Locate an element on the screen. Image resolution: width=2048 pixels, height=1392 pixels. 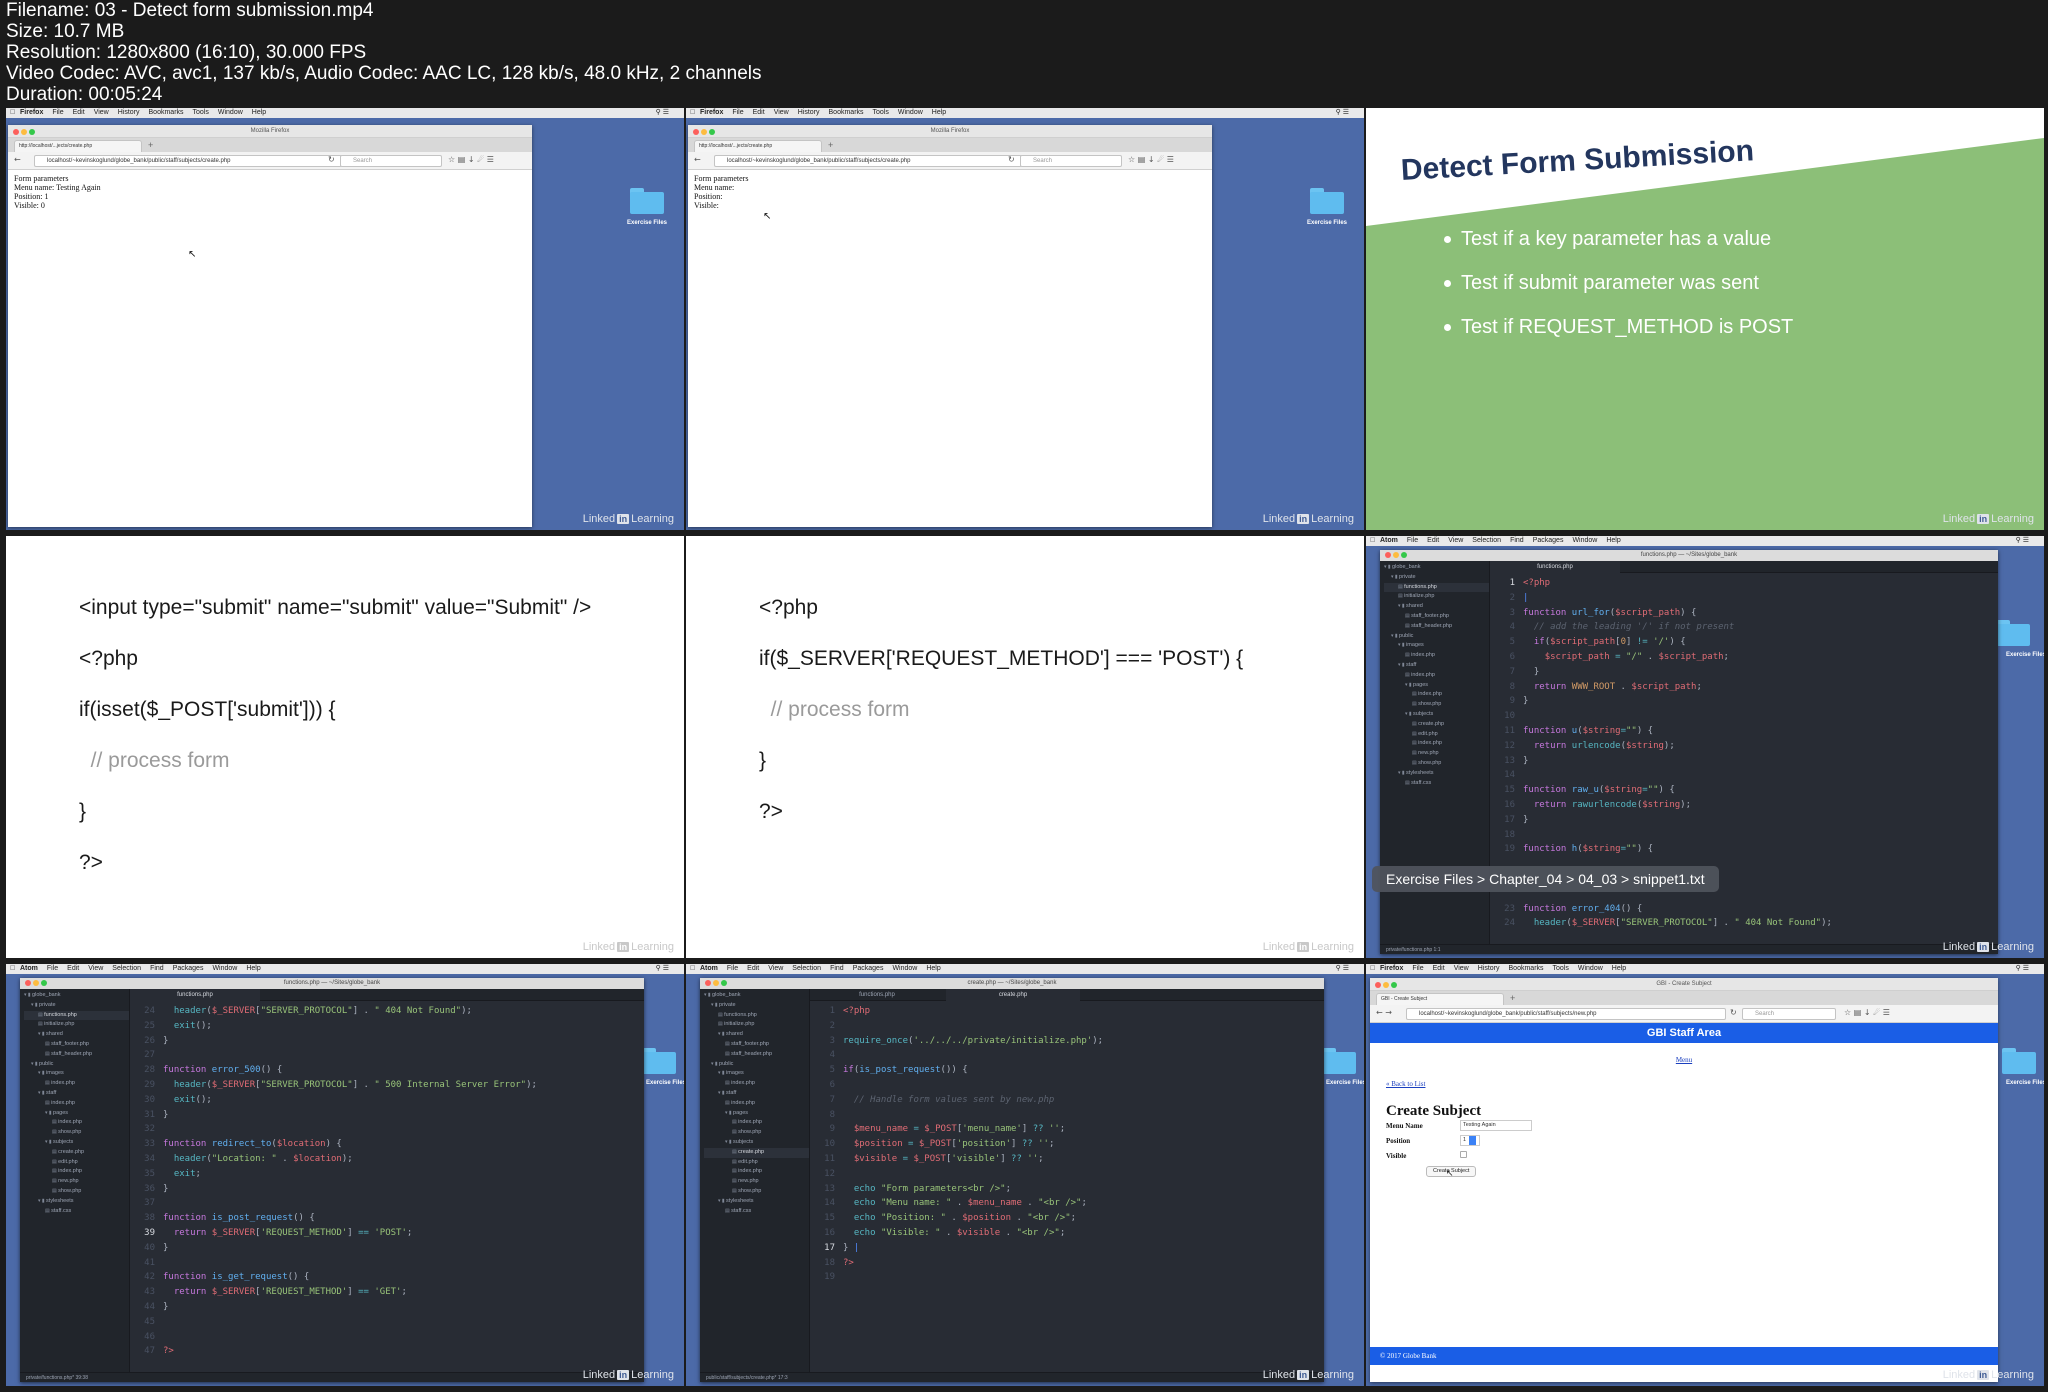
menu-link: Menu is located at coordinates (1684, 1060).